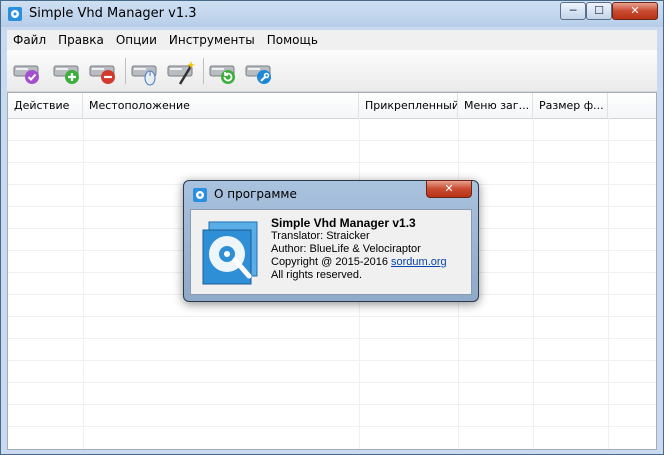 The image size is (664, 455). What do you see at coordinates (332, 40) in the screenshot?
I see `menu-bar: Файл Правка Опции Инструменты Помощь` at bounding box center [332, 40].